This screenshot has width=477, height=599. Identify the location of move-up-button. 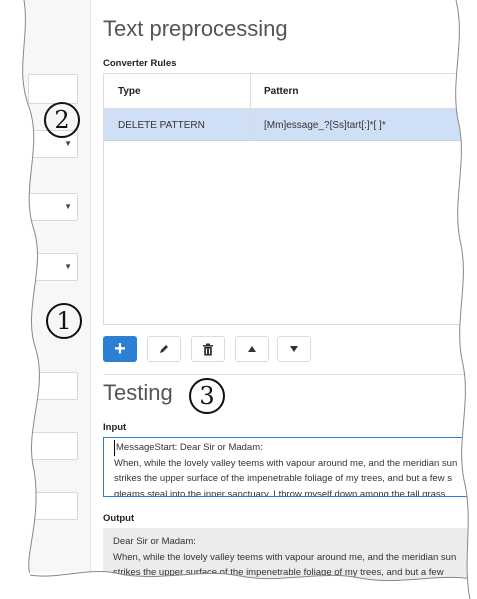
(252, 349).